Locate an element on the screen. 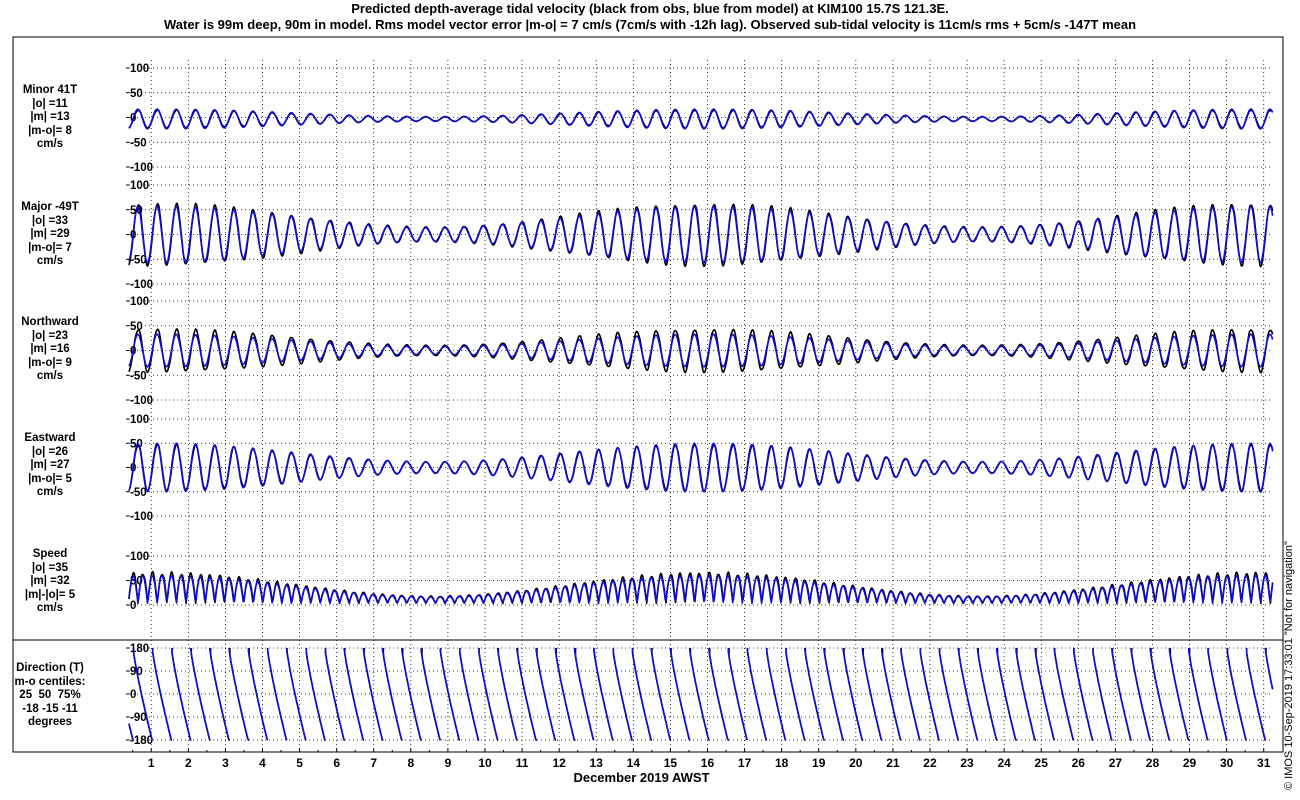  x-tick-label: 7 is located at coordinates (373, 763).